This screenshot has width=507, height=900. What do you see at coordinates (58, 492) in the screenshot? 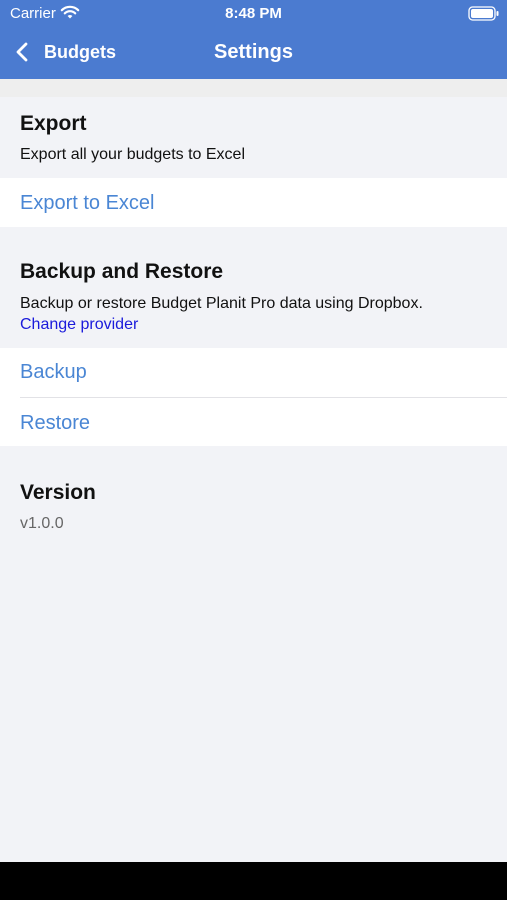
I see `version-section-title: Version` at bounding box center [58, 492].